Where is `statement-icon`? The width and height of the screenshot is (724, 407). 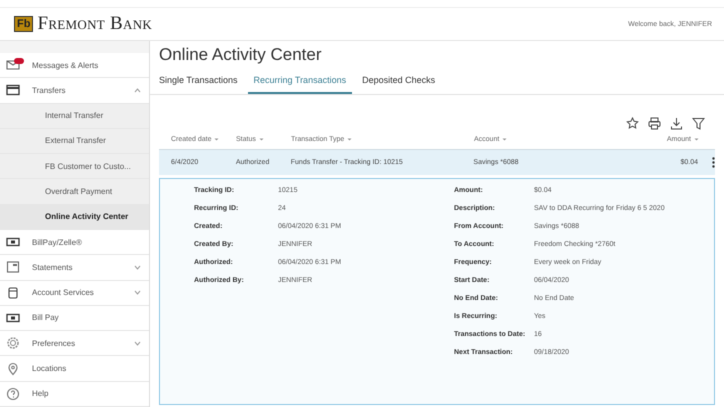
statement-icon is located at coordinates (13, 267).